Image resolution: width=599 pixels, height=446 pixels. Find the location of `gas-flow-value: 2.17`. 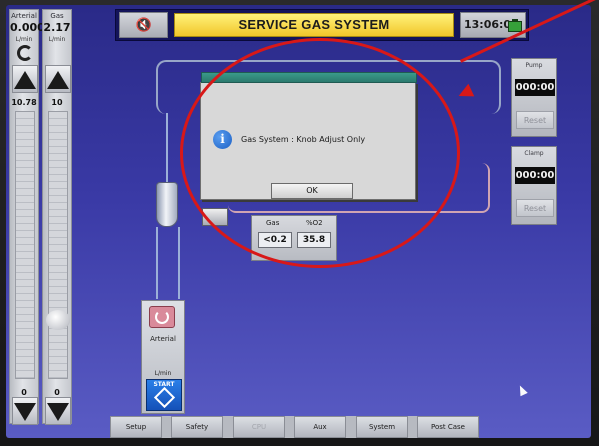

gas-flow-value: 2.17 is located at coordinates (57, 27).